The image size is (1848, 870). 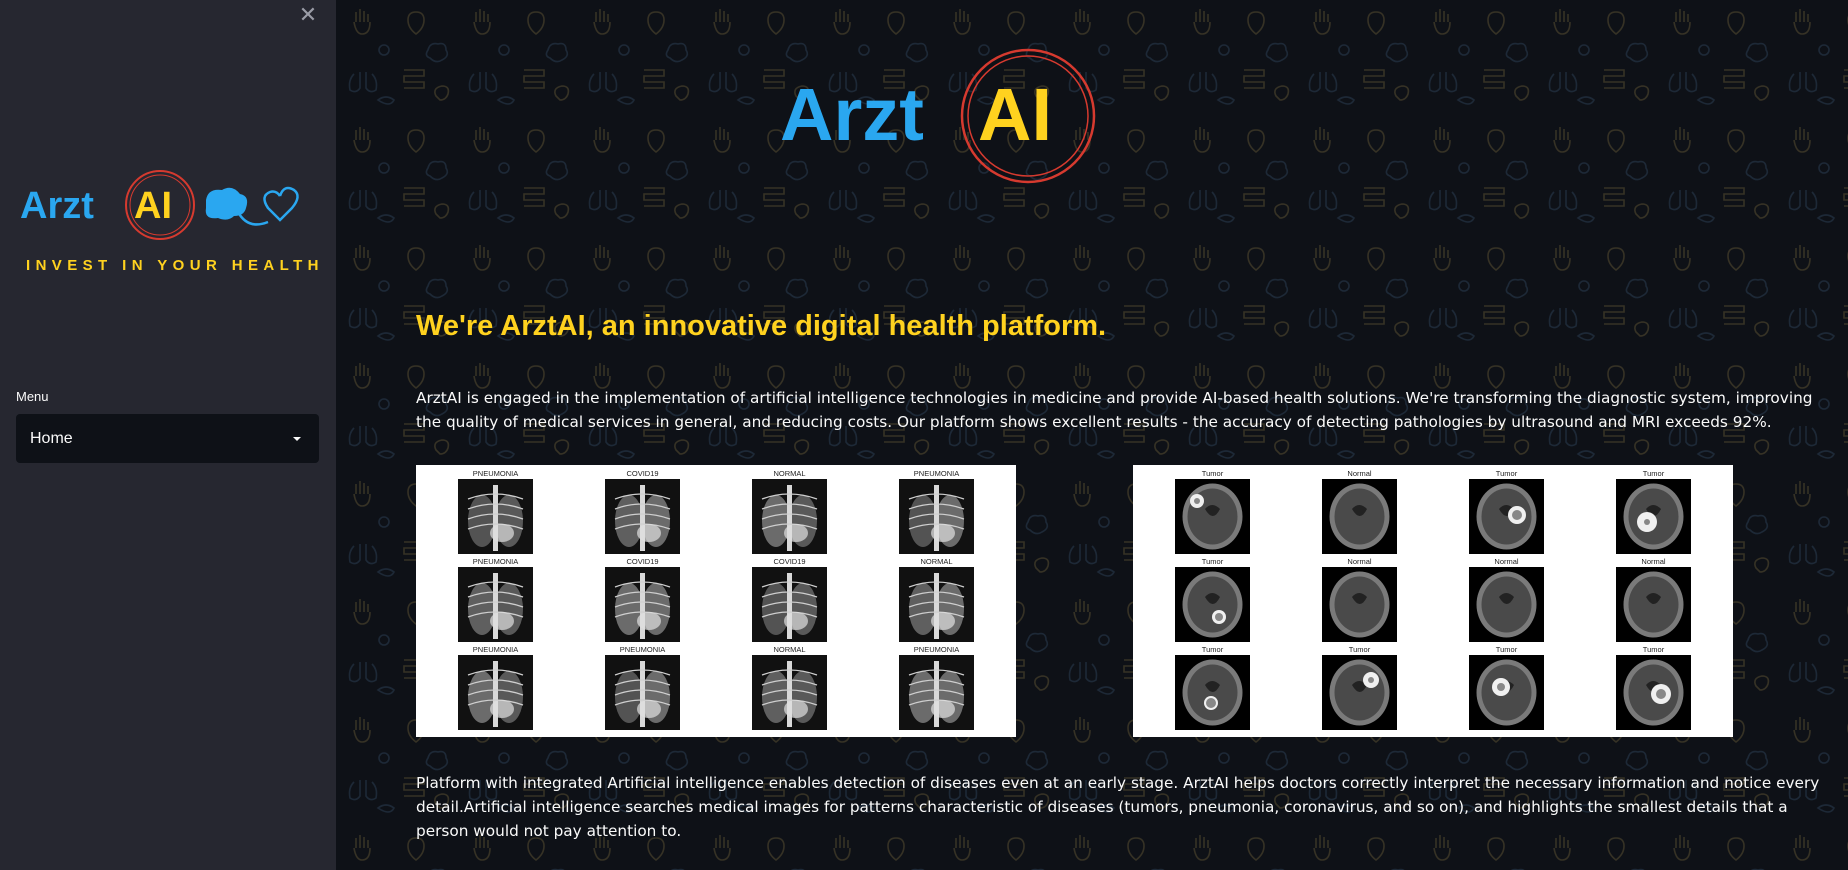 I want to click on sidebar-logo: Arzt AI INVEST IN YOUR HEALTH, so click(x=169, y=222).